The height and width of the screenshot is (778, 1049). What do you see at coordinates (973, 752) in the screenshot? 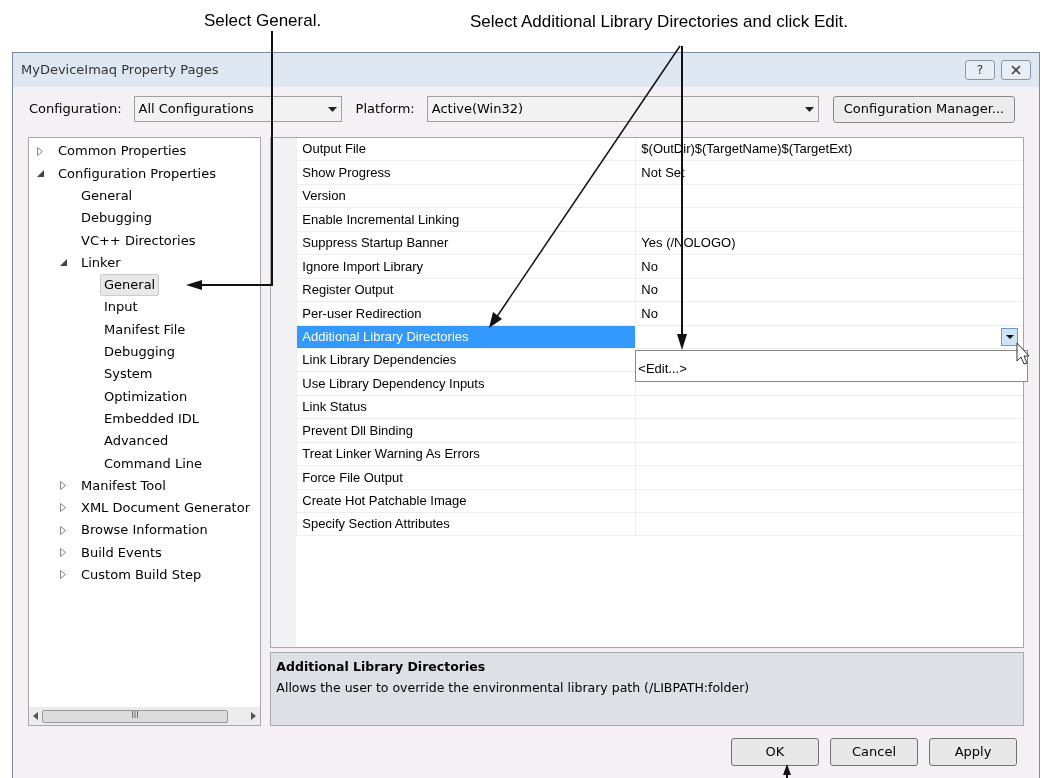
I see `dialog-button: Apply` at bounding box center [973, 752].